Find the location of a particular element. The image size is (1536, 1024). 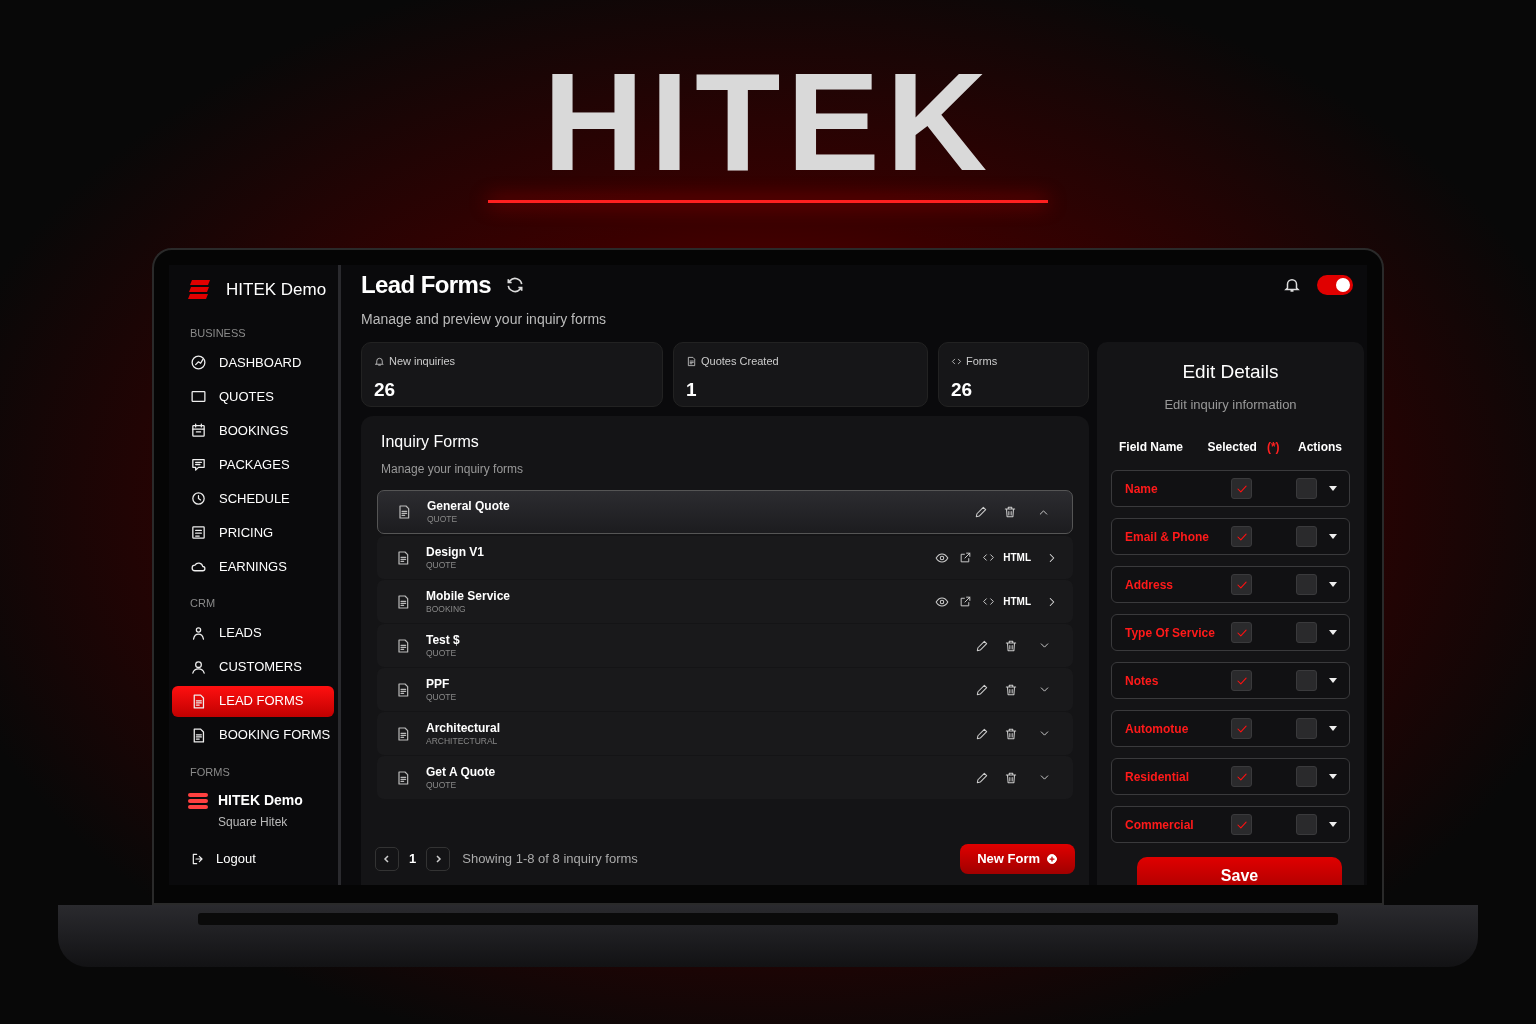

toggle-switch is located at coordinates (1335, 285).